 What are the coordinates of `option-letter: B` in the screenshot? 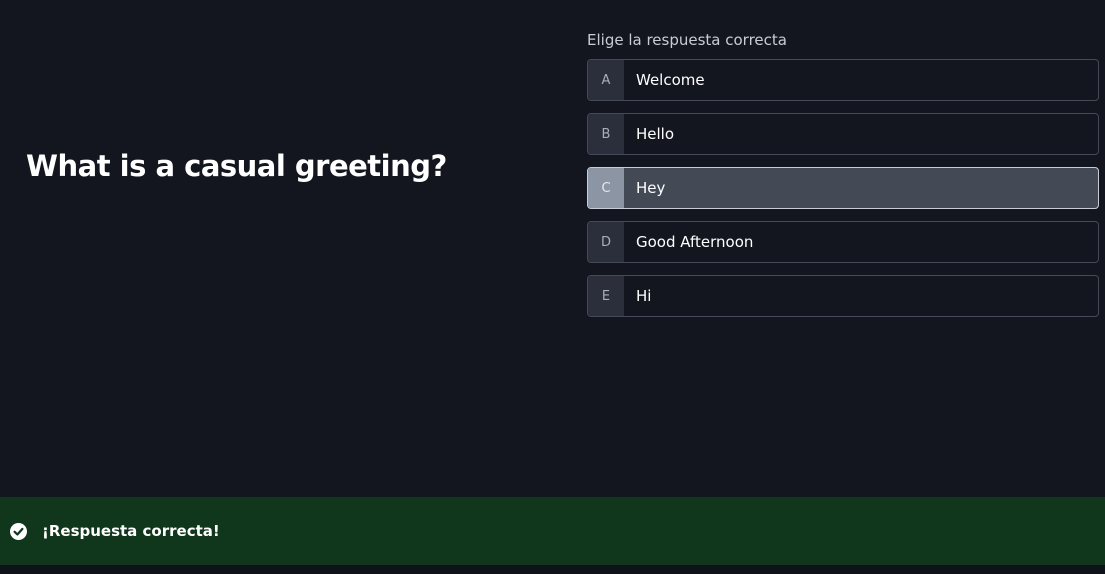 It's located at (606, 134).